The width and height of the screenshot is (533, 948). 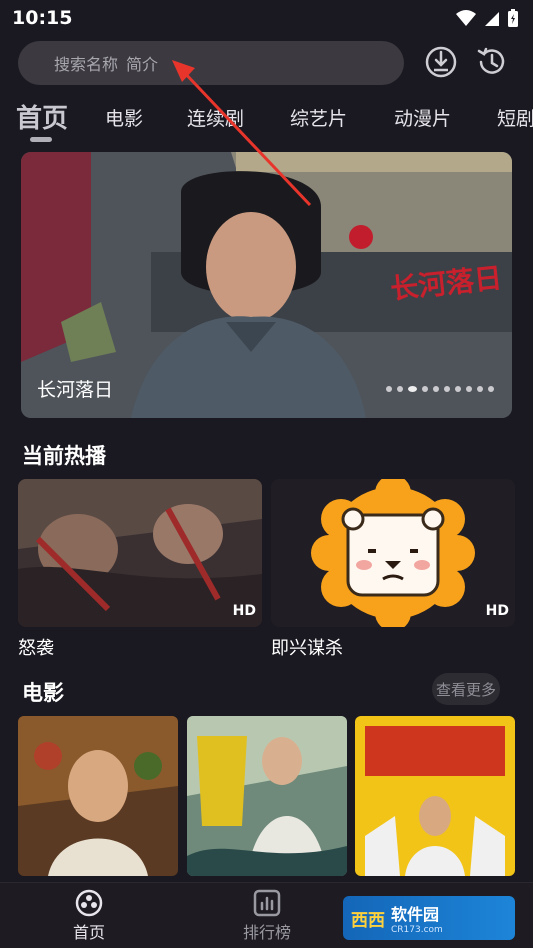 I want to click on movie-poster-1-image, so click(x=98, y=796).